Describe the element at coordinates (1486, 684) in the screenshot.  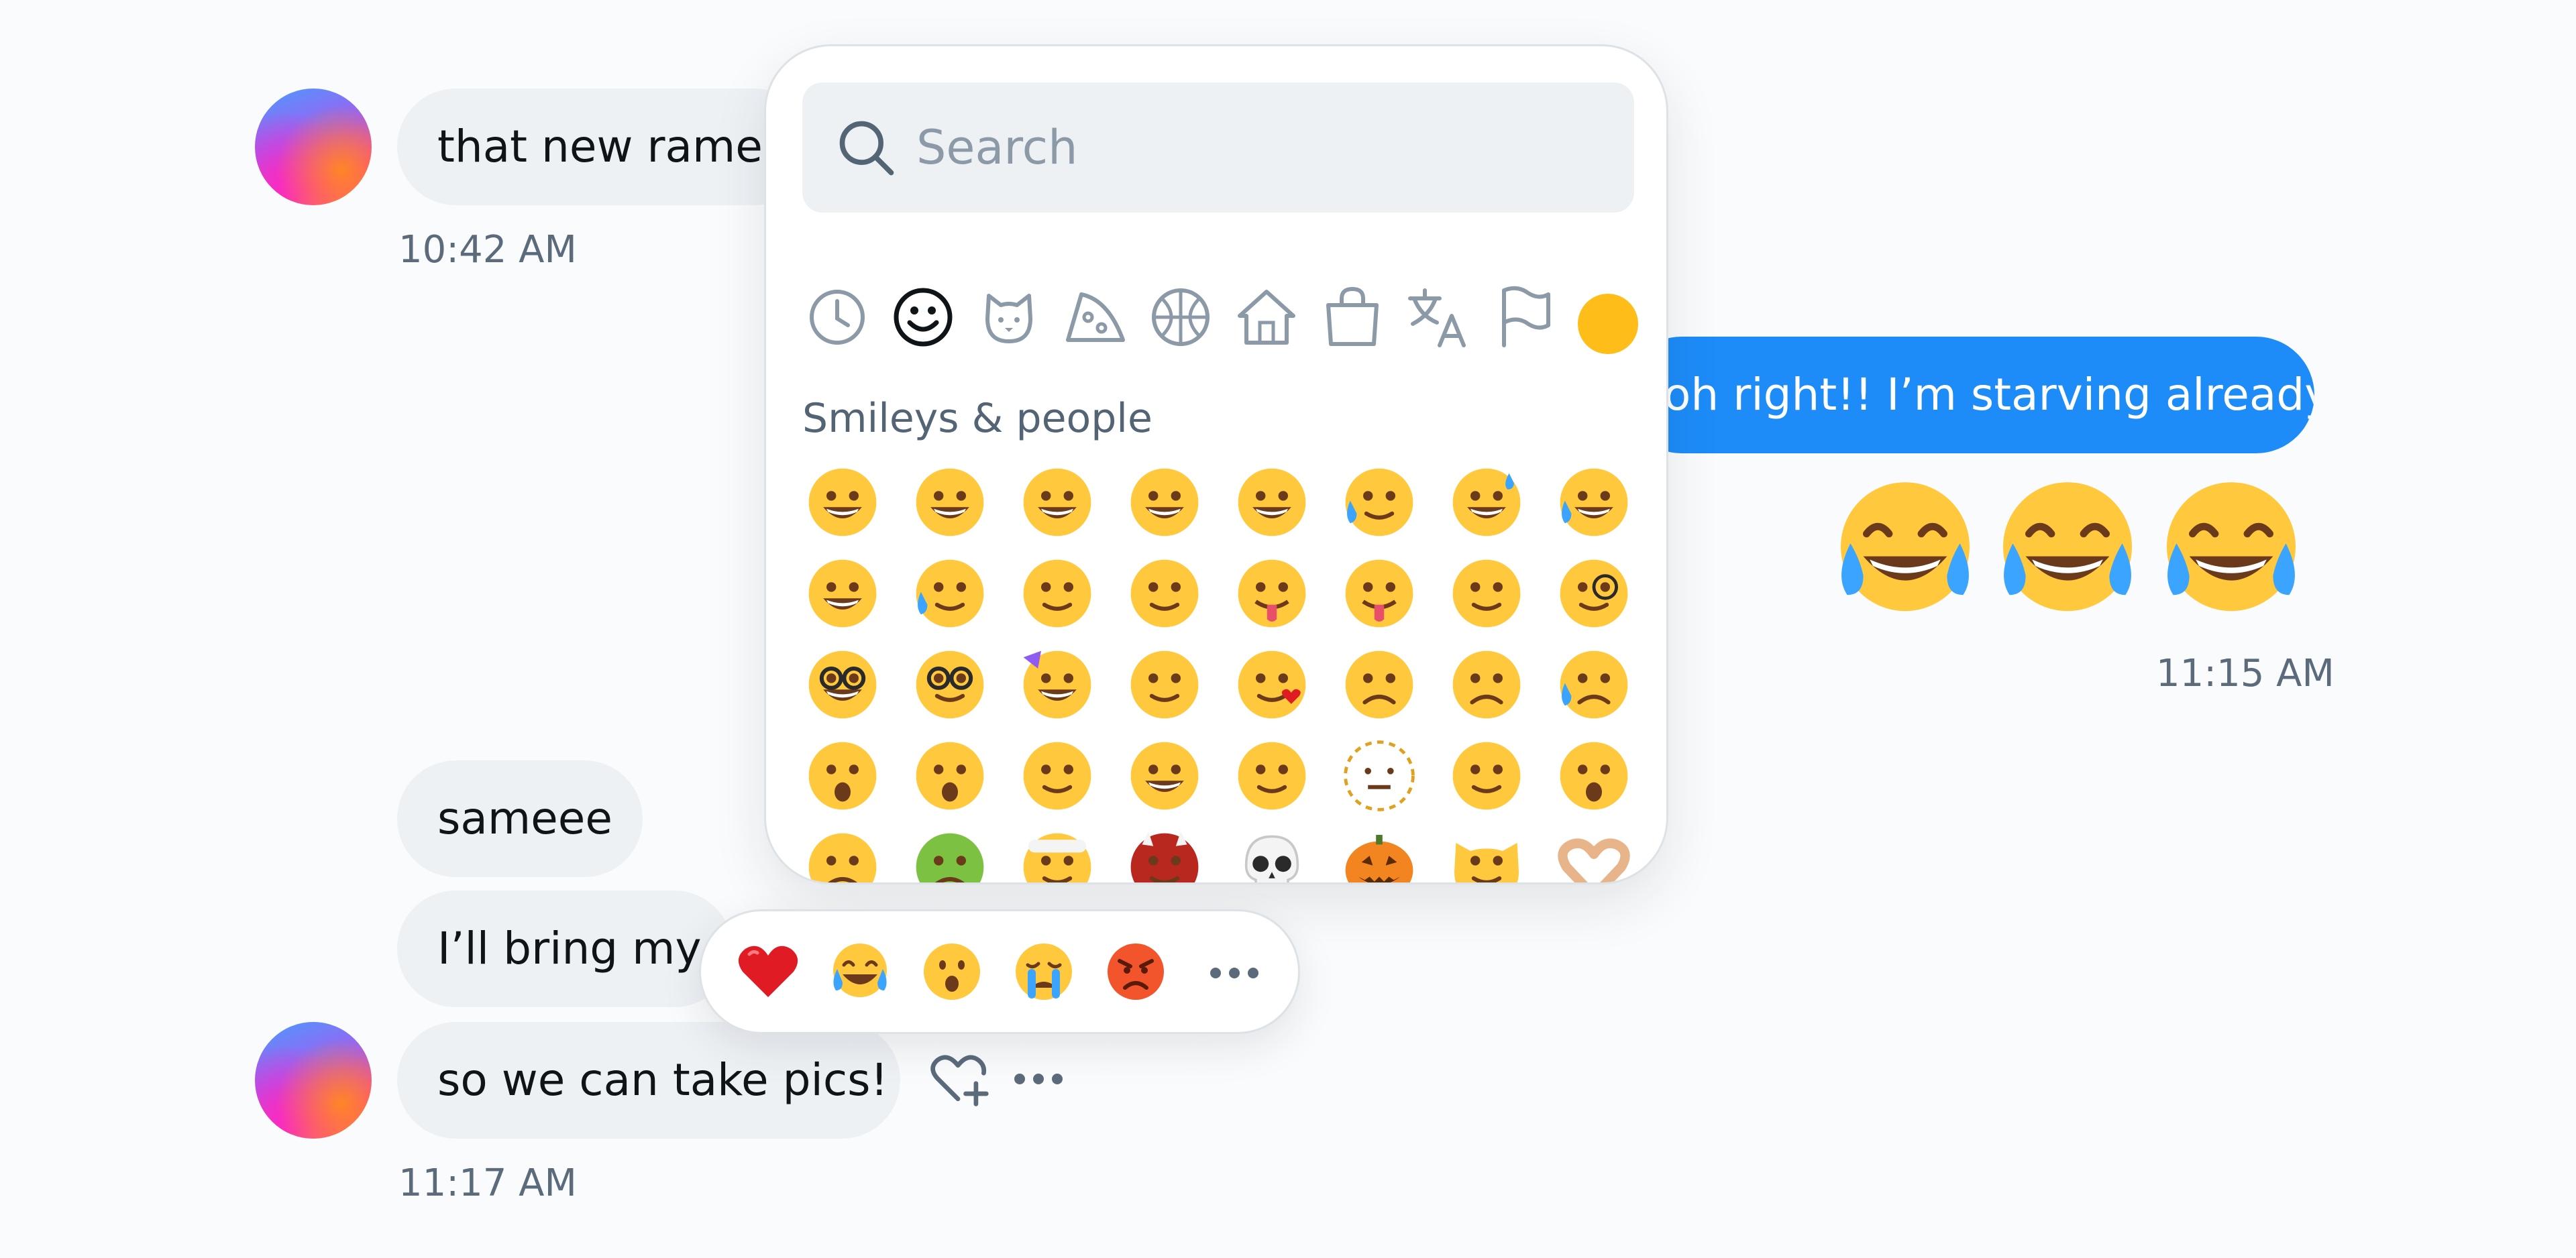
I see `confounded-emoji` at that location.